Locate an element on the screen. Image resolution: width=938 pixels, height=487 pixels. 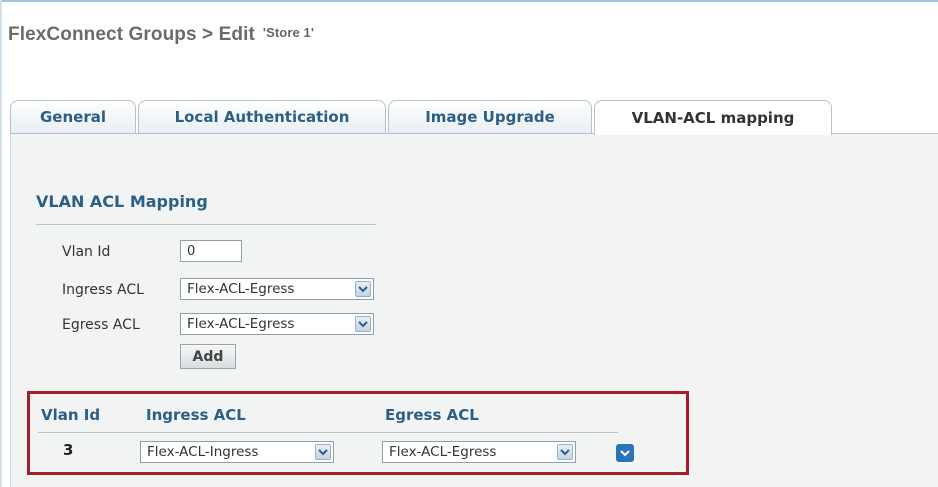
tab-label: Local Authentication is located at coordinates (262, 117).